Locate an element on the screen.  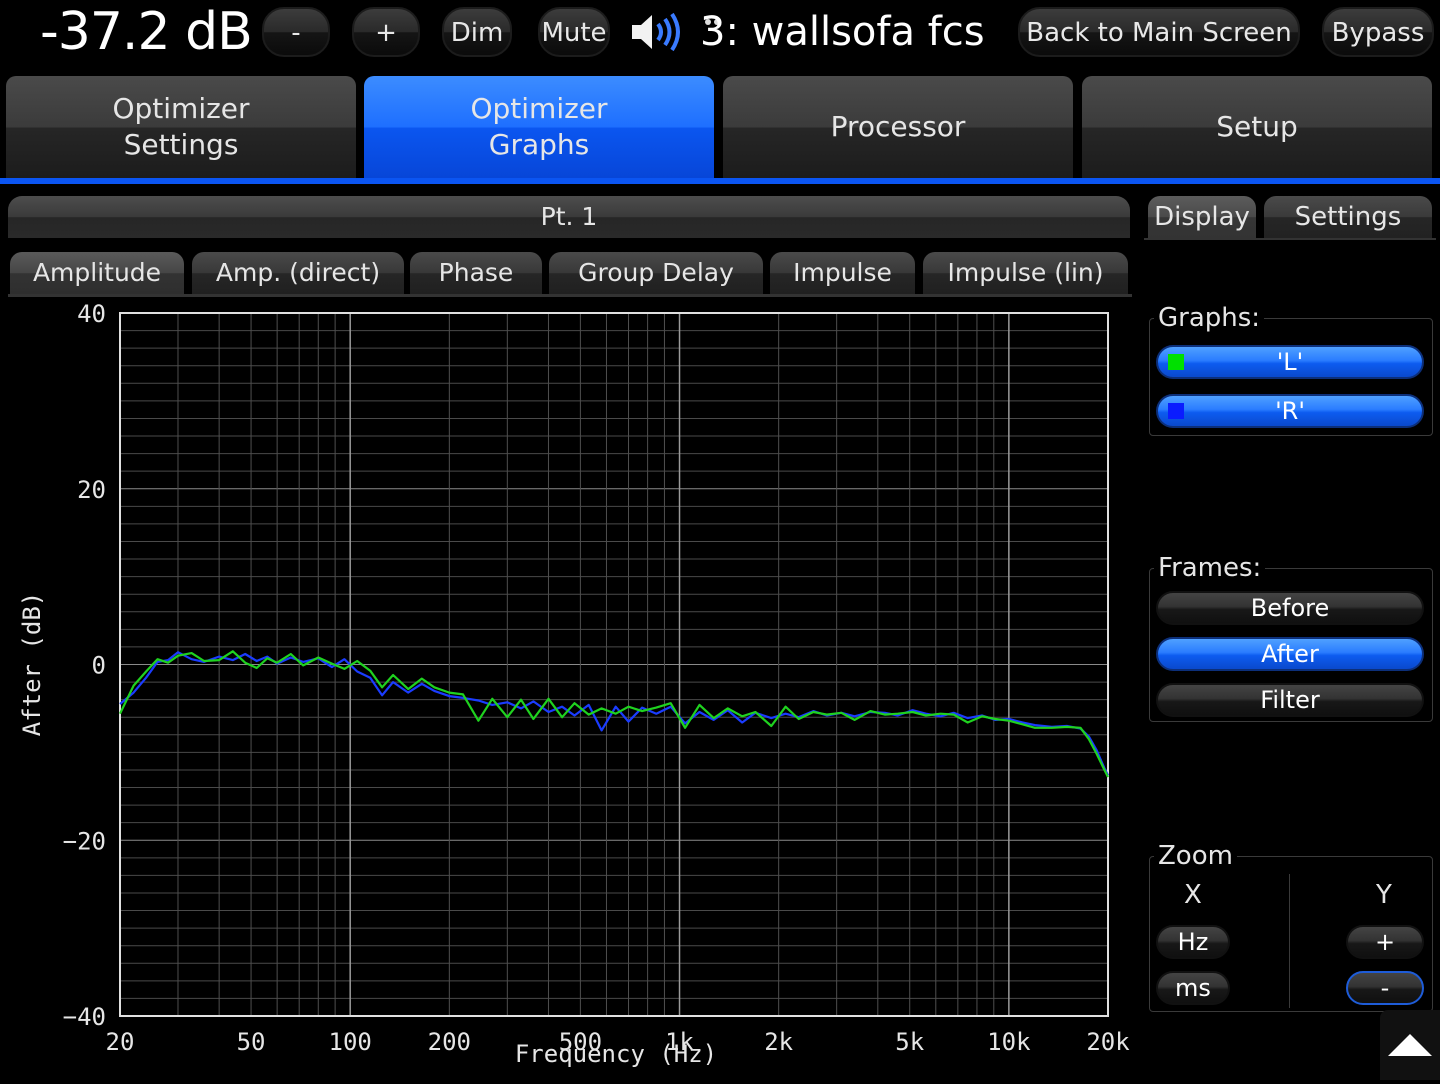
dim-button: Dim is located at coordinates (477, 32).